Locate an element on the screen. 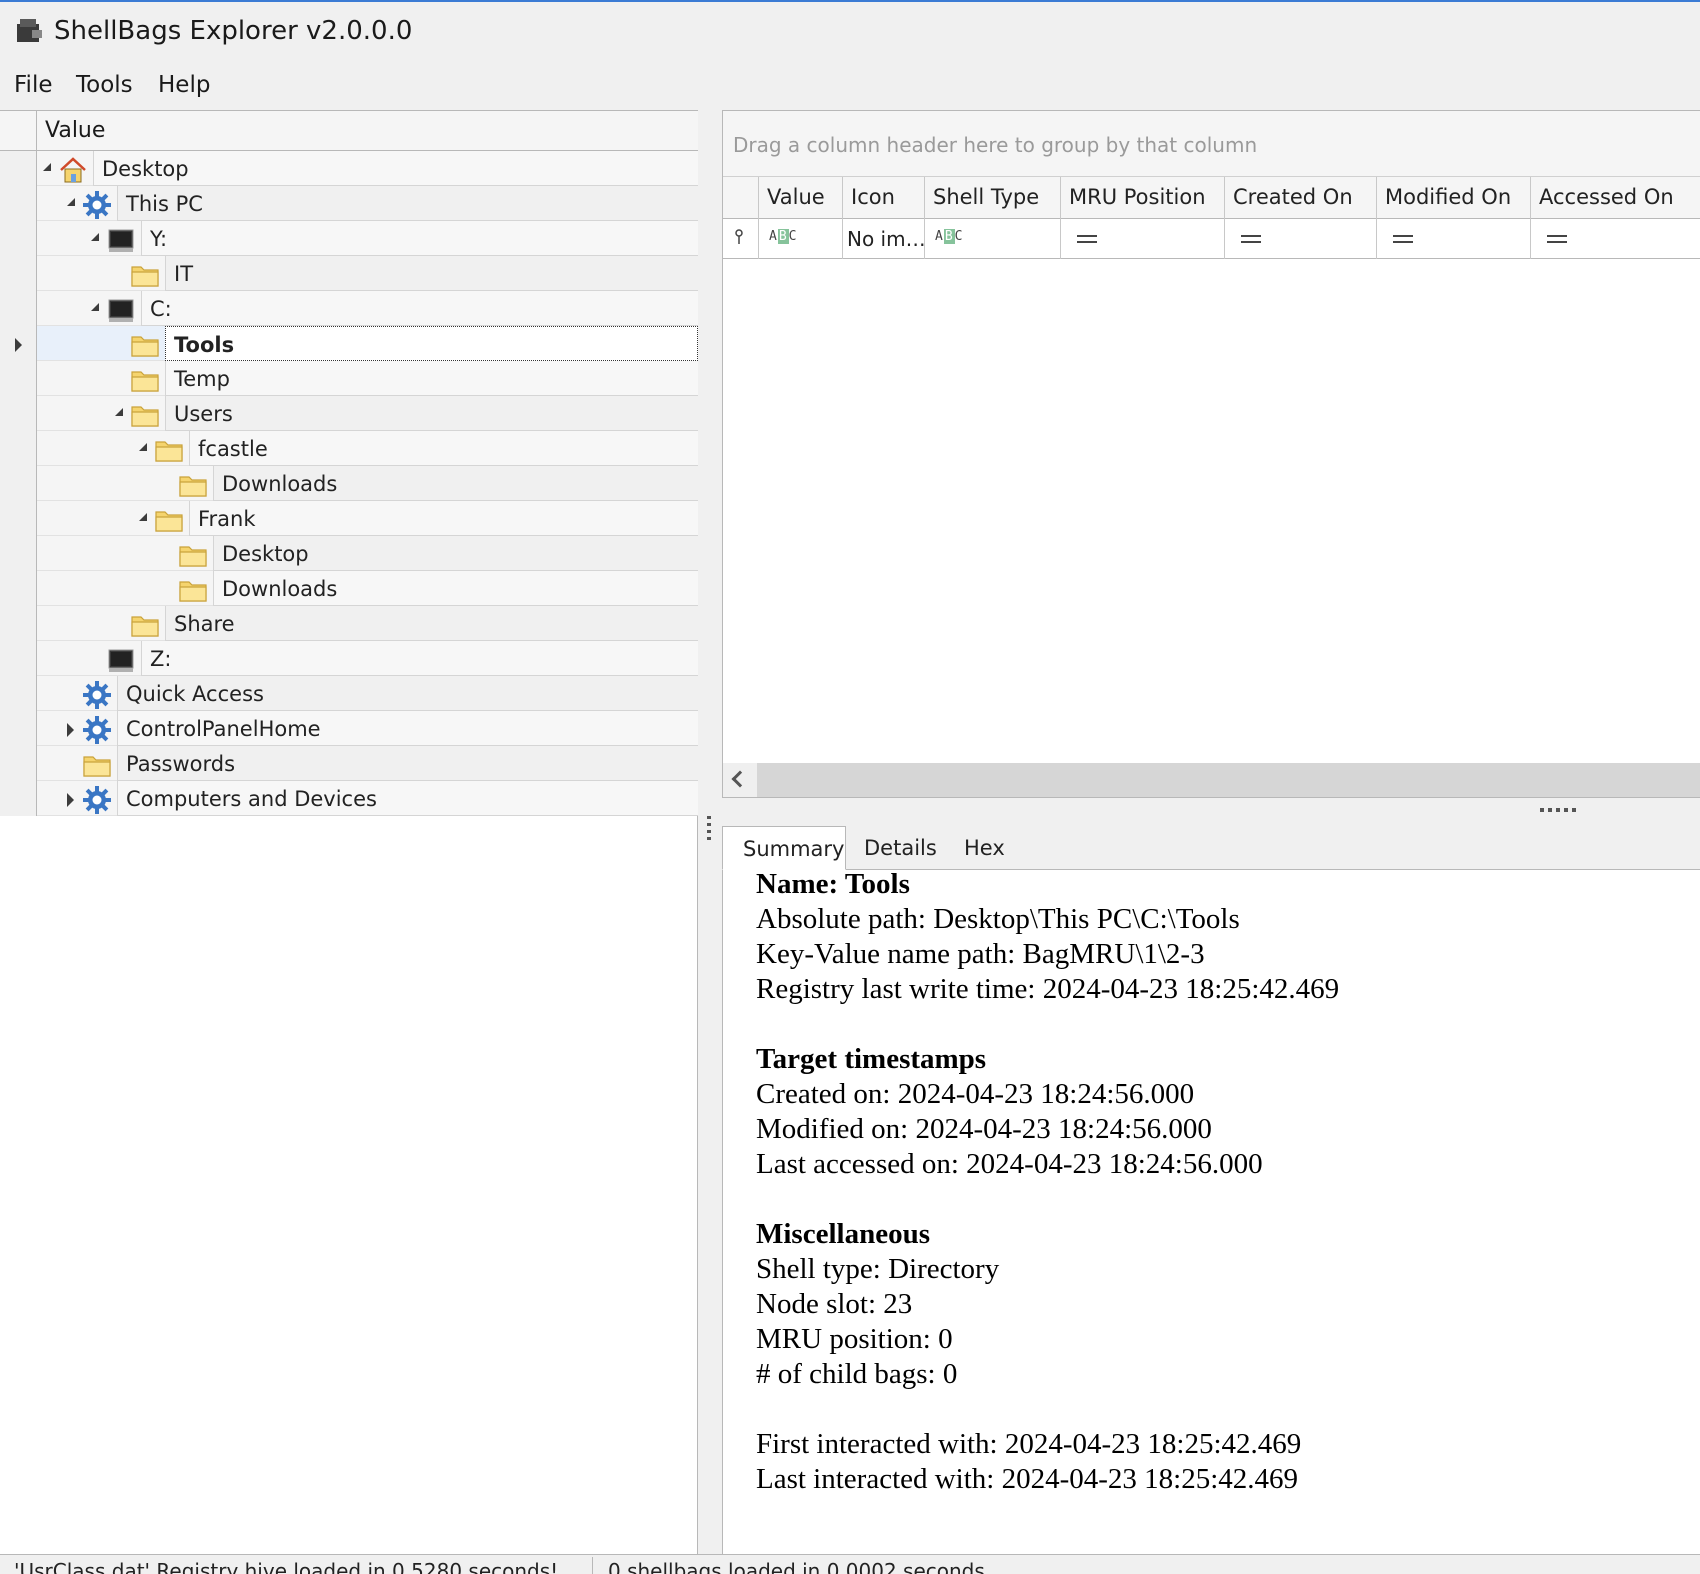  tree-node-quick-access: Quick Access is located at coordinates (349, 693).